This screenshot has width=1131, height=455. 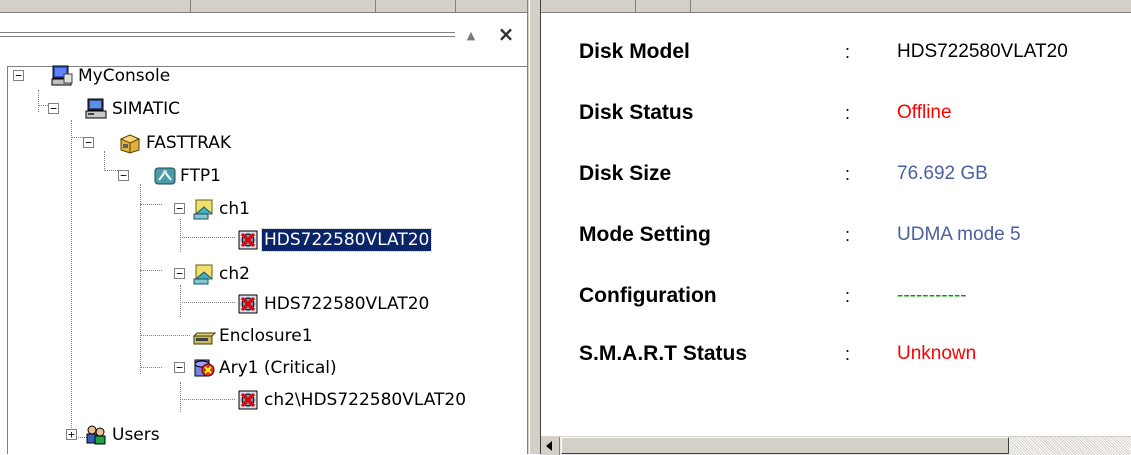 What do you see at coordinates (227, 35) in the screenshot?
I see `grip-line` at bounding box center [227, 35].